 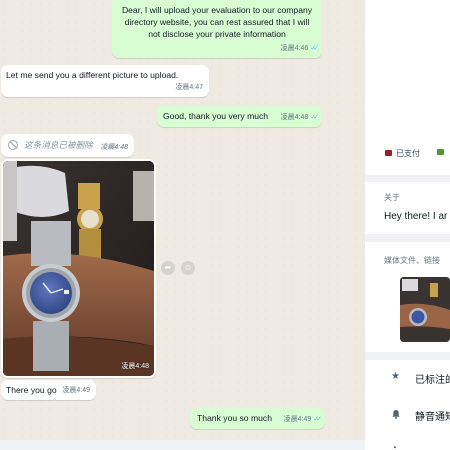 What do you see at coordinates (416, 216) in the screenshot?
I see `about-text: Hey there! I ar` at bounding box center [416, 216].